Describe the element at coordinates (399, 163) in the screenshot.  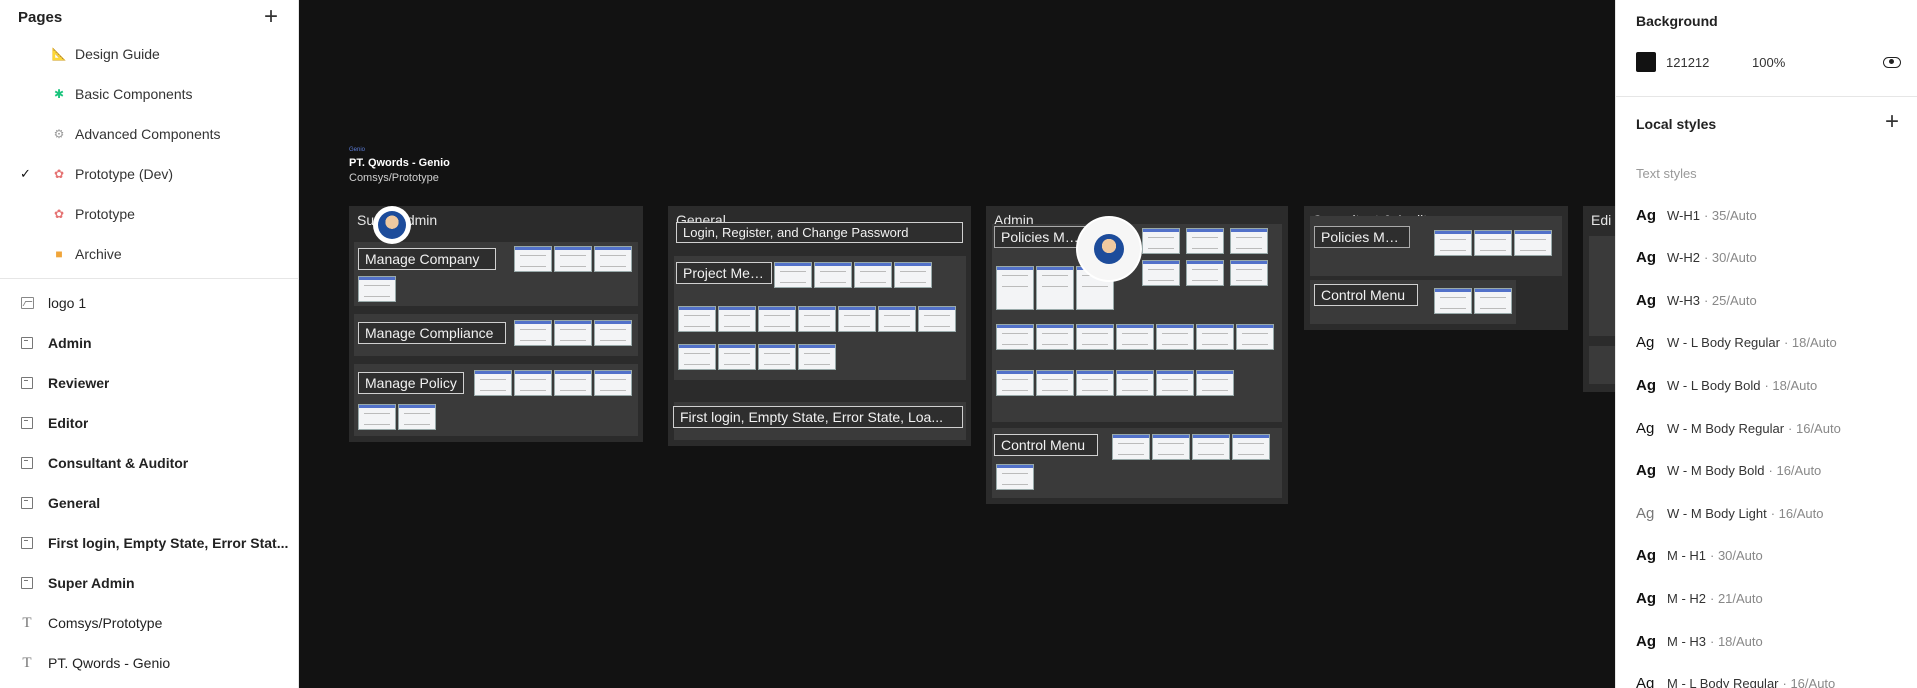
I see `project-title: PT. Qwords - Genio` at that location.